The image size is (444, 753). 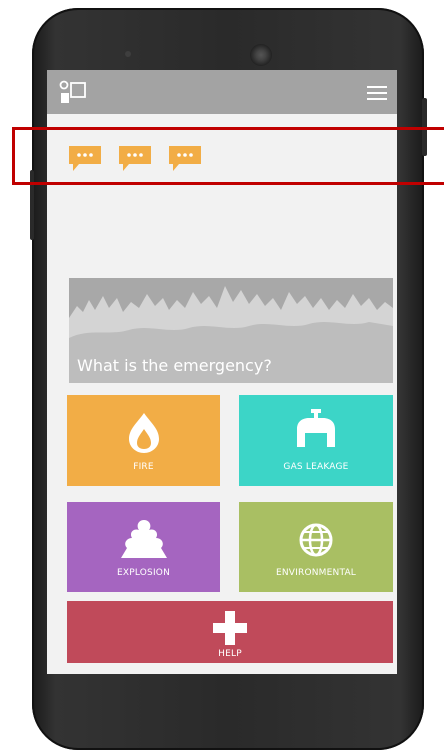 What do you see at coordinates (143, 433) in the screenshot?
I see `flame-icon` at bounding box center [143, 433].